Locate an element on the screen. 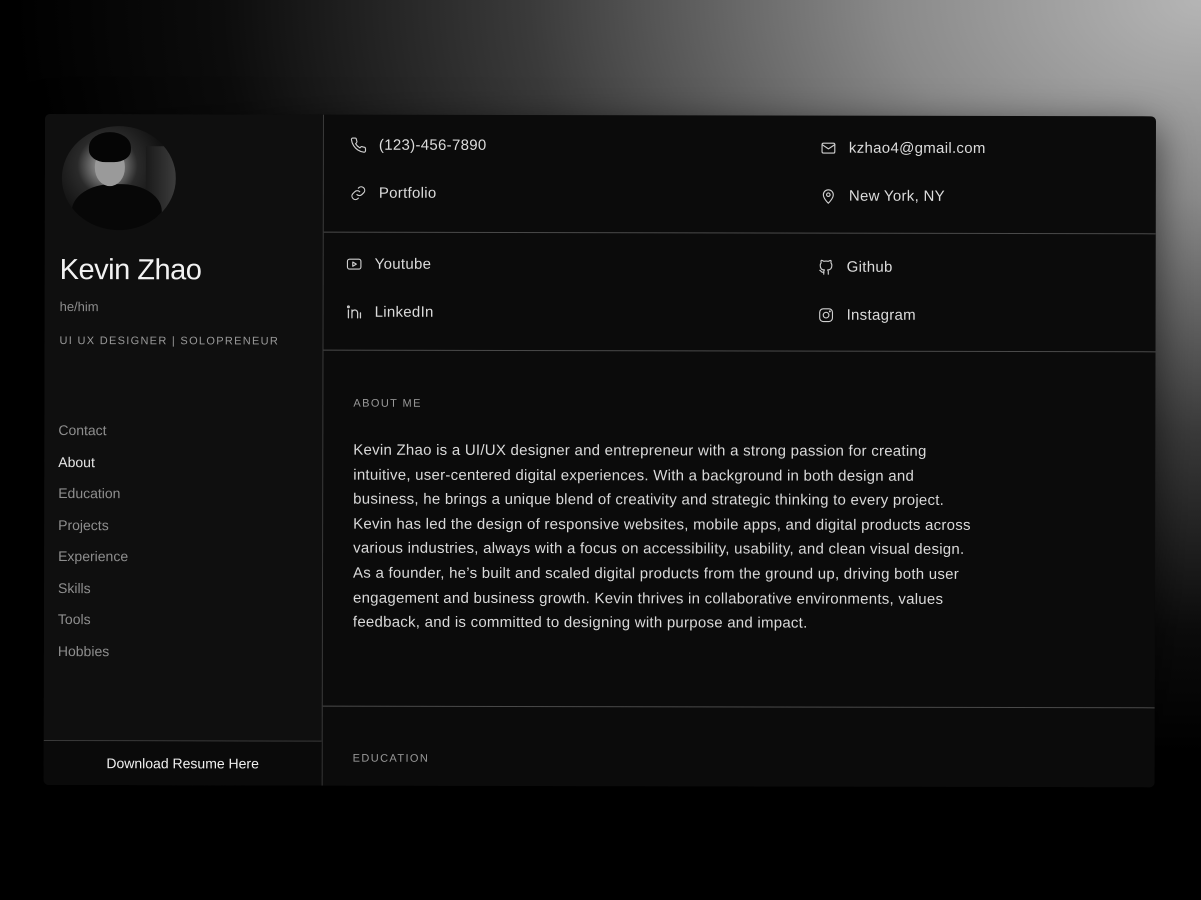  location-text: New York, NY is located at coordinates (897, 196).